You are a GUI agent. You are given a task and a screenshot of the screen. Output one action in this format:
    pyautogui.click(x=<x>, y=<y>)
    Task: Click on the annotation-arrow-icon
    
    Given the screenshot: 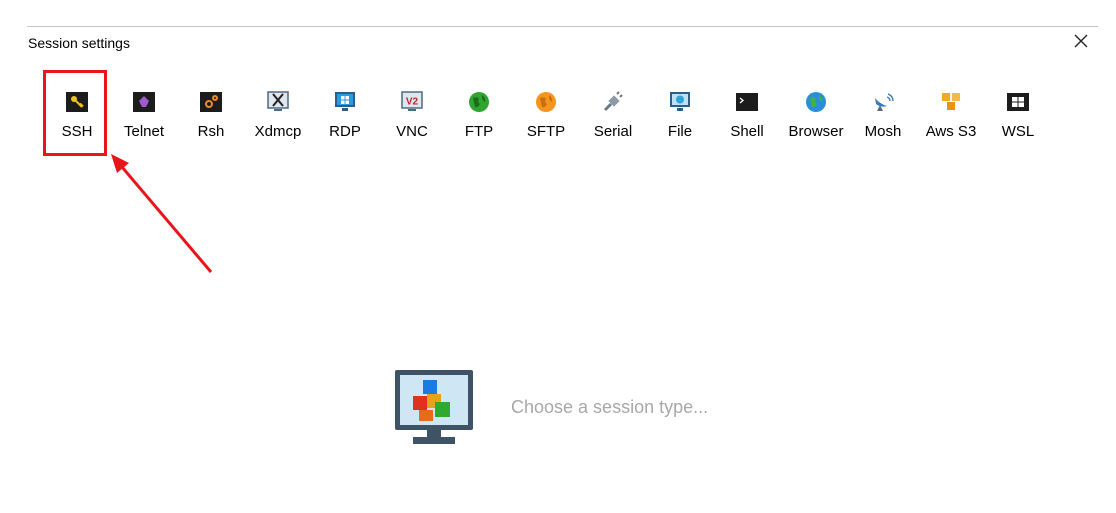 What is the action you would take?
    pyautogui.click(x=162, y=213)
    